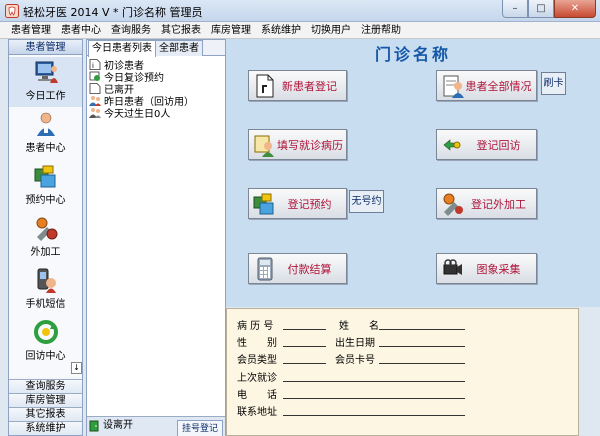 This screenshot has height=436, width=600. I want to click on nav-header-patient-management: 患者管理, so click(45, 47).